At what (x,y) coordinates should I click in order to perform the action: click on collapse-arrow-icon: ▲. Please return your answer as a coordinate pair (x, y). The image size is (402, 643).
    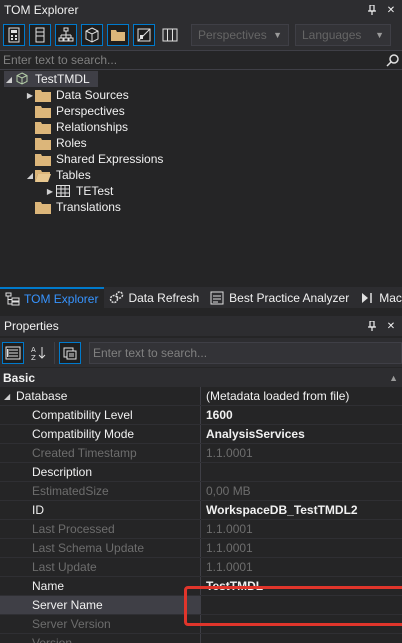
    Looking at the image, I should click on (393, 378).